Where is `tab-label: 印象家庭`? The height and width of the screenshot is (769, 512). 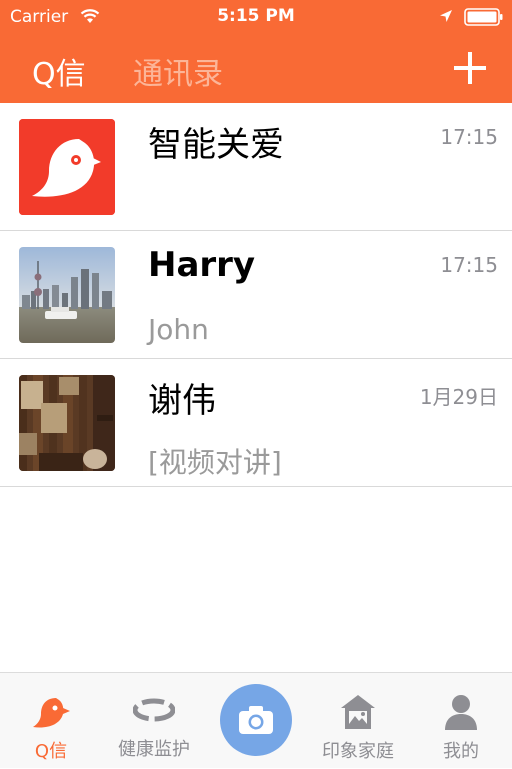
tab-label: 印象家庭 is located at coordinates (358, 751).